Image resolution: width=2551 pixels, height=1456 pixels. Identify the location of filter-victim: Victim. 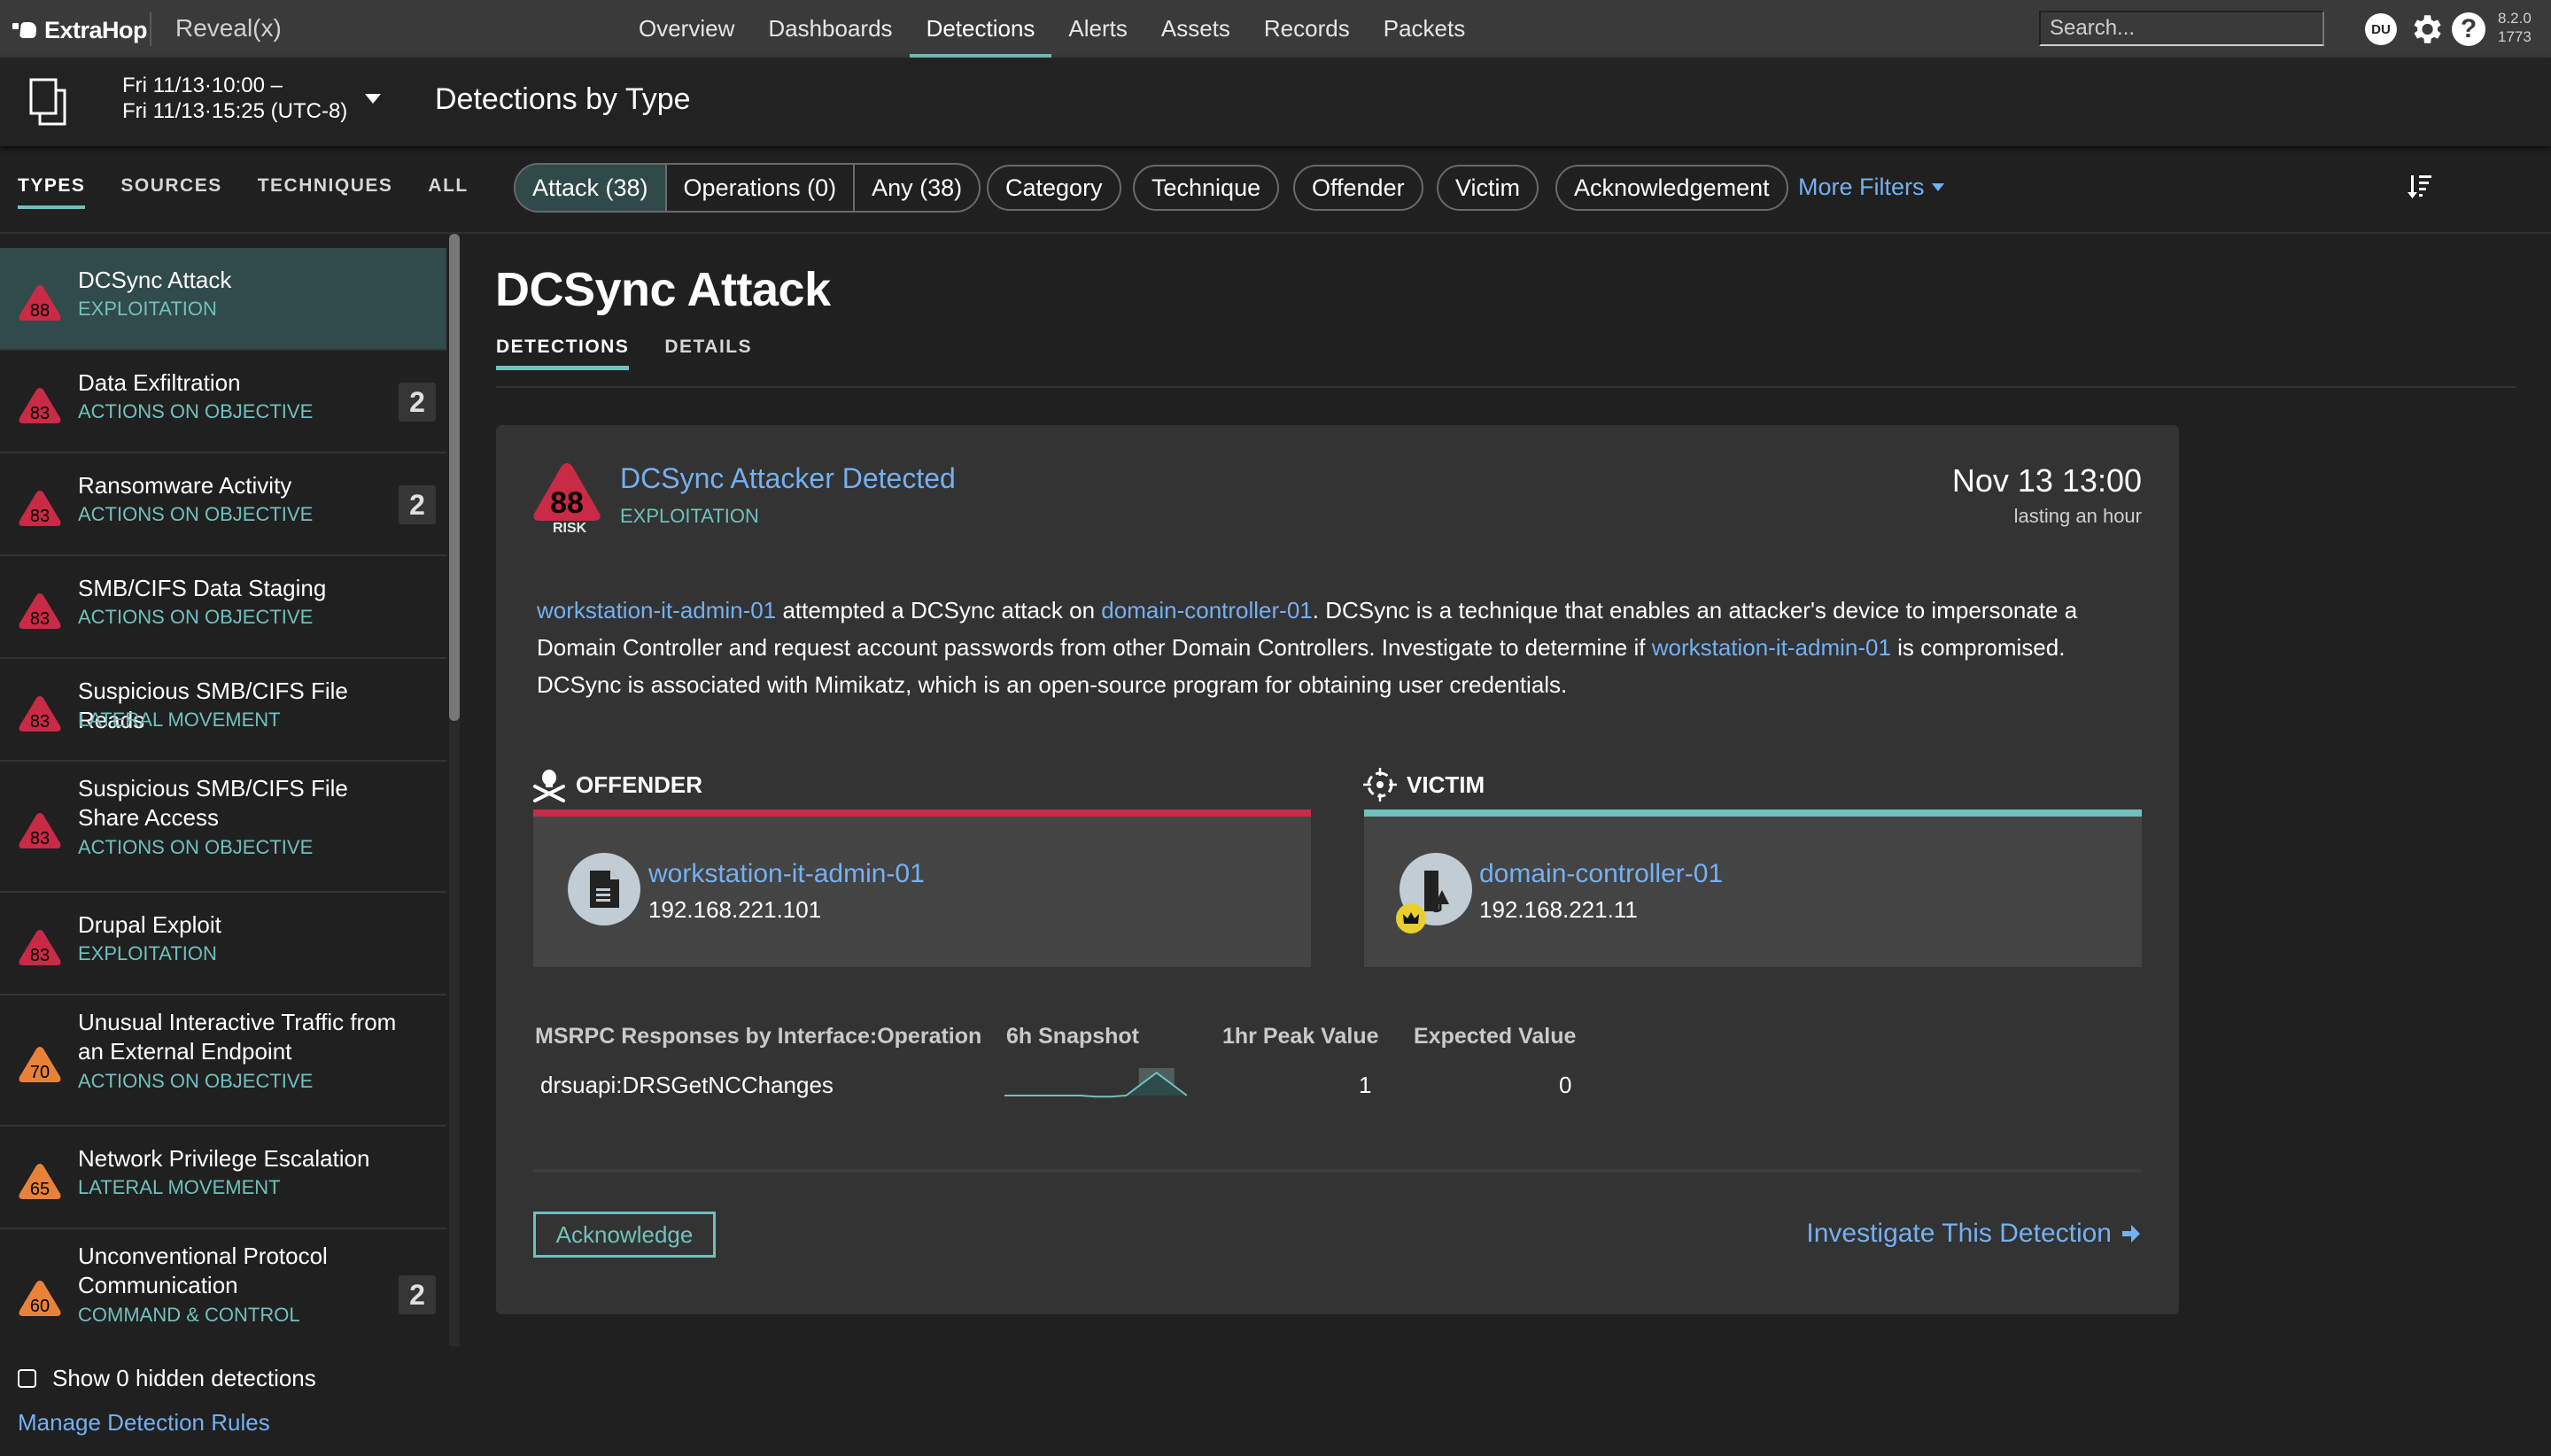
(1488, 188).